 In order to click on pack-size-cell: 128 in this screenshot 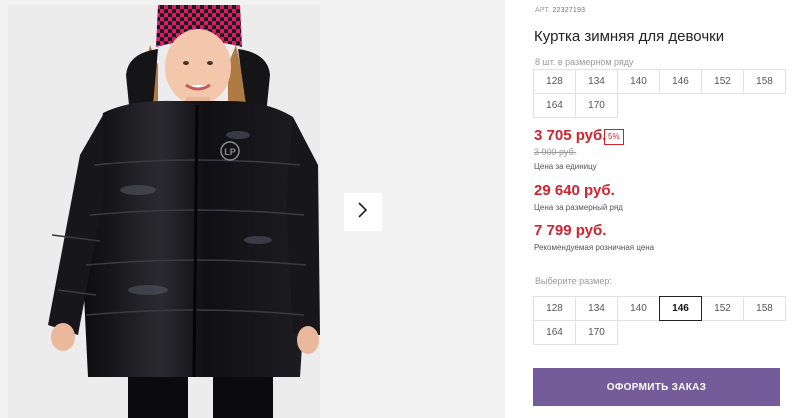, I will do `click(554, 81)`.